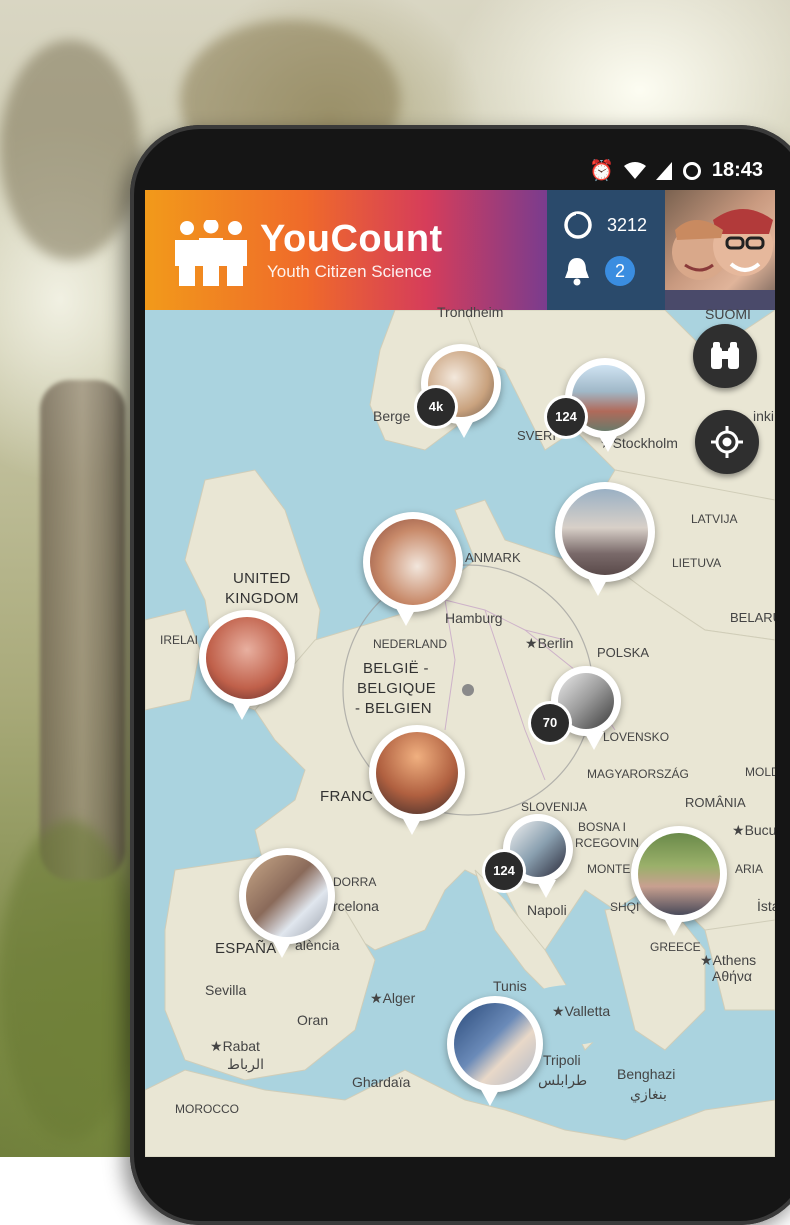  I want to click on map-label: LIETUVA, so click(697, 563).